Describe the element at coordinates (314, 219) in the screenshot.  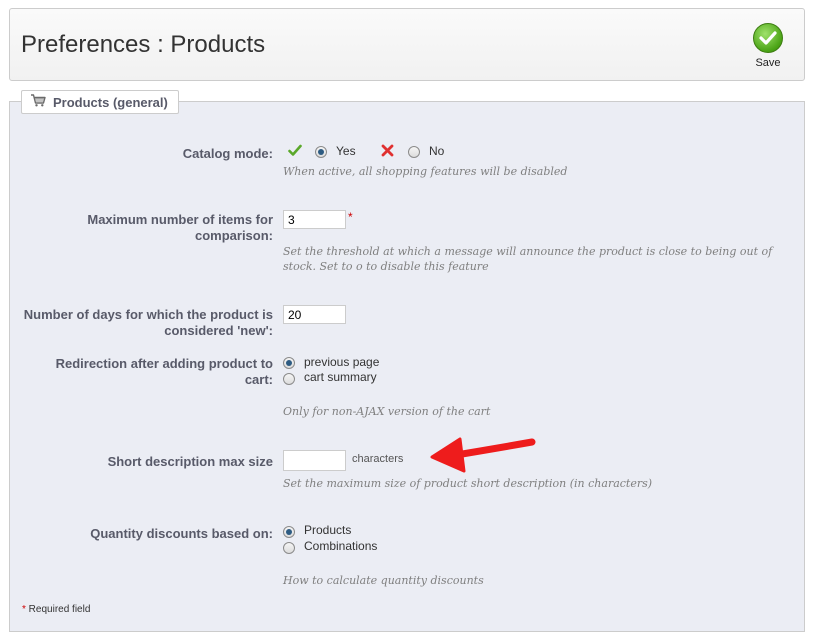
I see `max-compare-input: 3` at that location.